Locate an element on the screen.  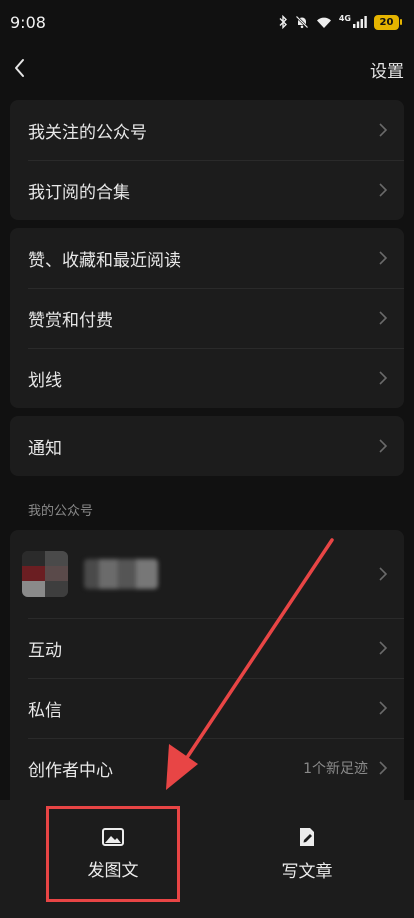
battery-level: 20 is located at coordinates (386, 22).